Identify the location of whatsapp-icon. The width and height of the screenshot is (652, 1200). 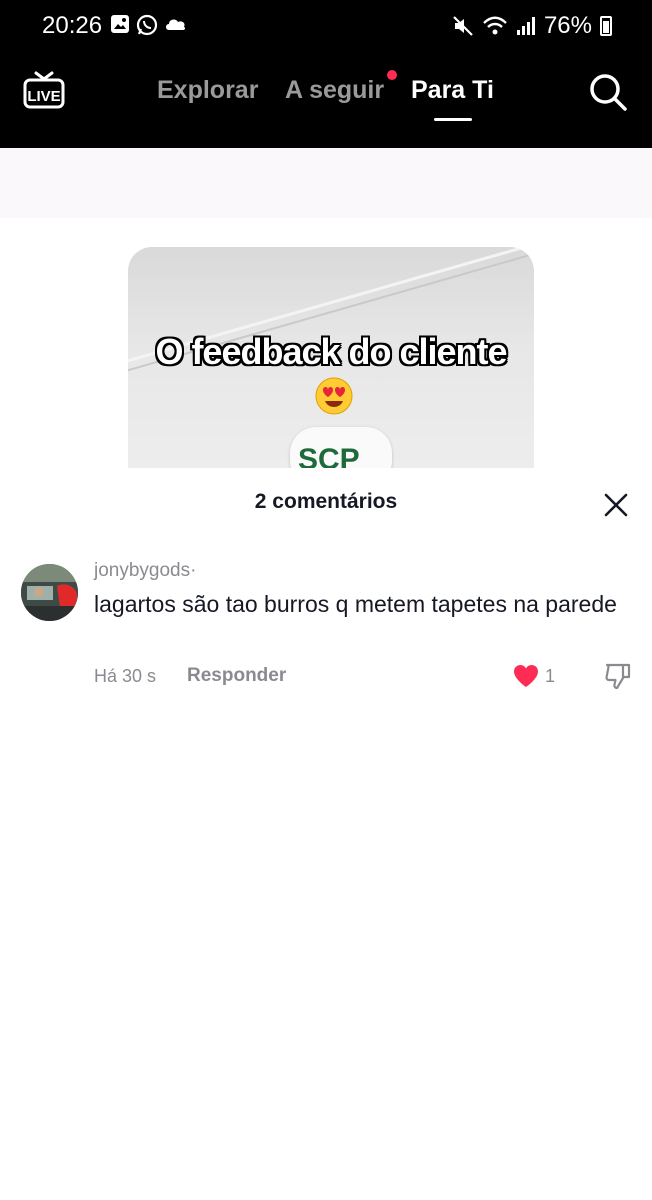
(147, 25).